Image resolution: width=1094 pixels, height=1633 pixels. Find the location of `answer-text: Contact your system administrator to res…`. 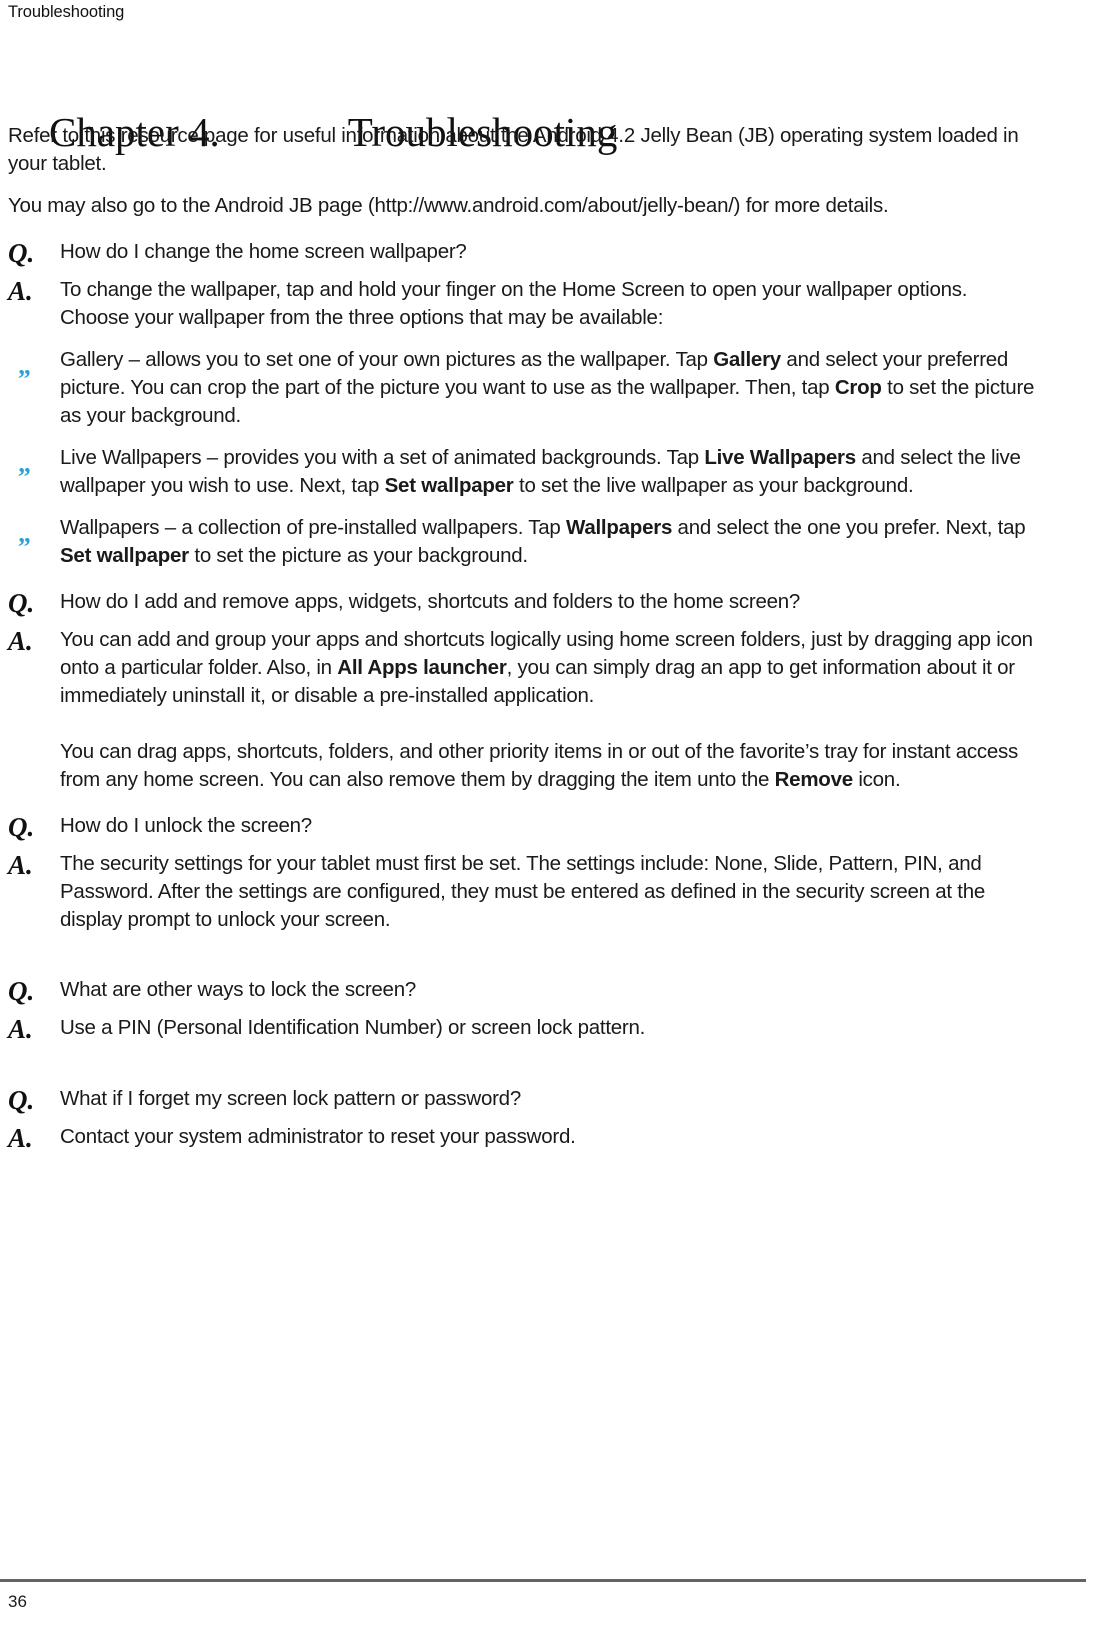

answer-text: Contact your system administrator to res… is located at coordinates (550, 1137).